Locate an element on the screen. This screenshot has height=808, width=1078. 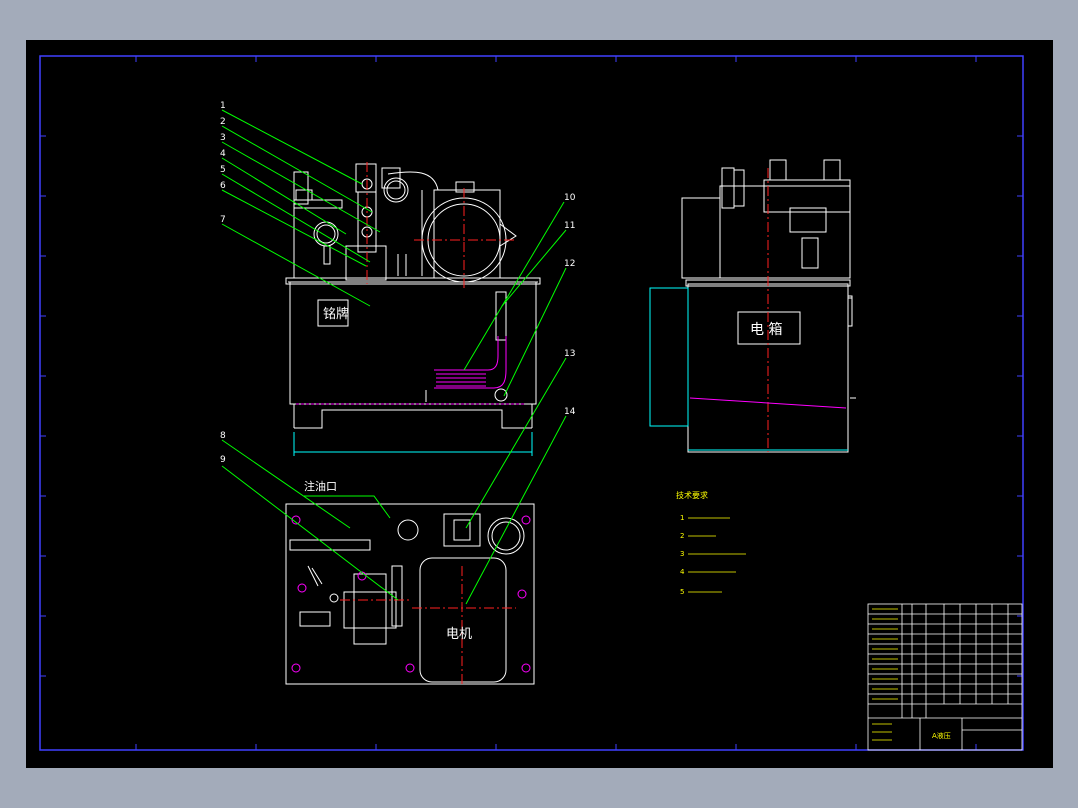
callout-11: 11 is located at coordinates (569, 226).